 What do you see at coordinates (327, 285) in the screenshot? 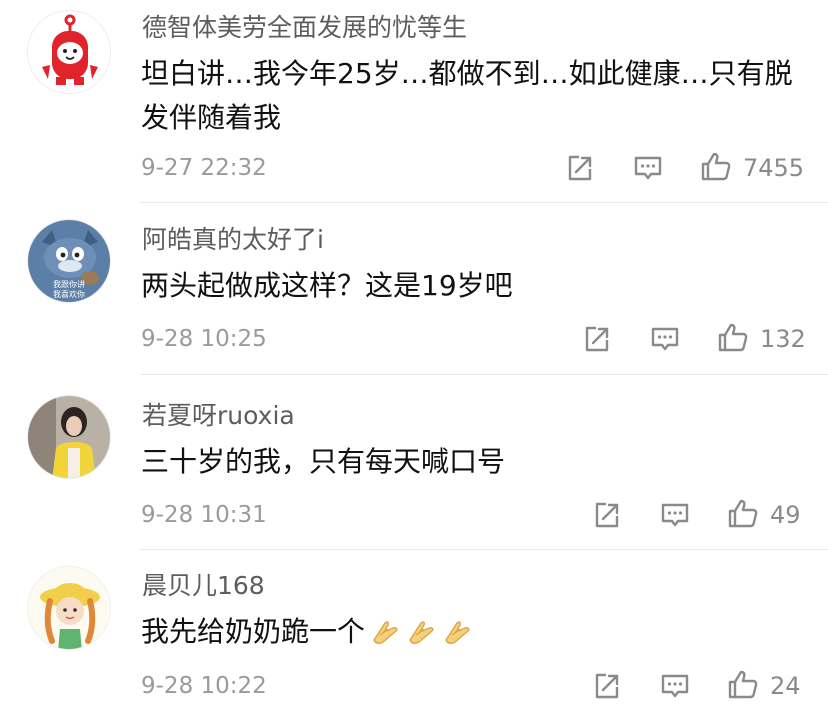
I see `comment-text: 两头起做成这样？这是19岁吧` at bounding box center [327, 285].